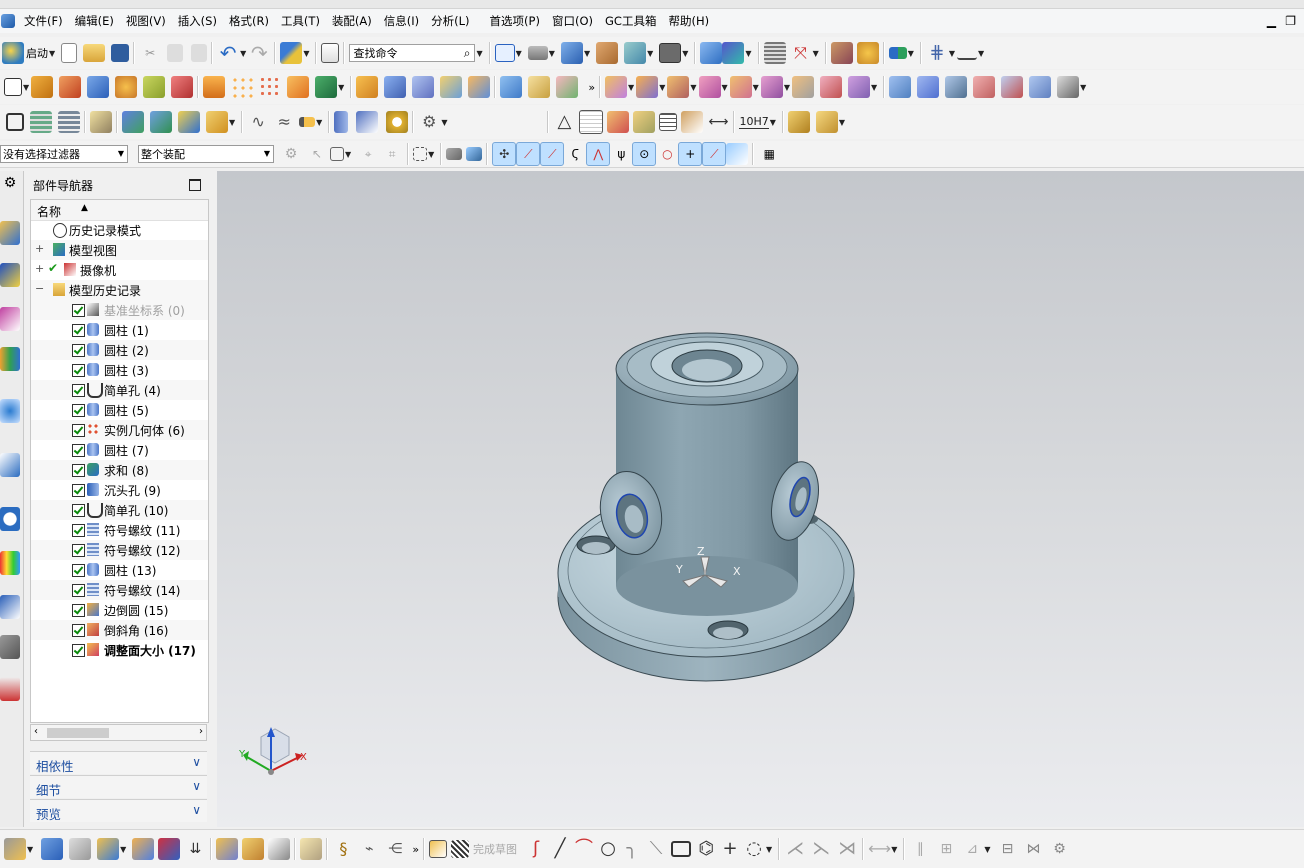  I want to click on undo-icon: ↶, so click(228, 53).